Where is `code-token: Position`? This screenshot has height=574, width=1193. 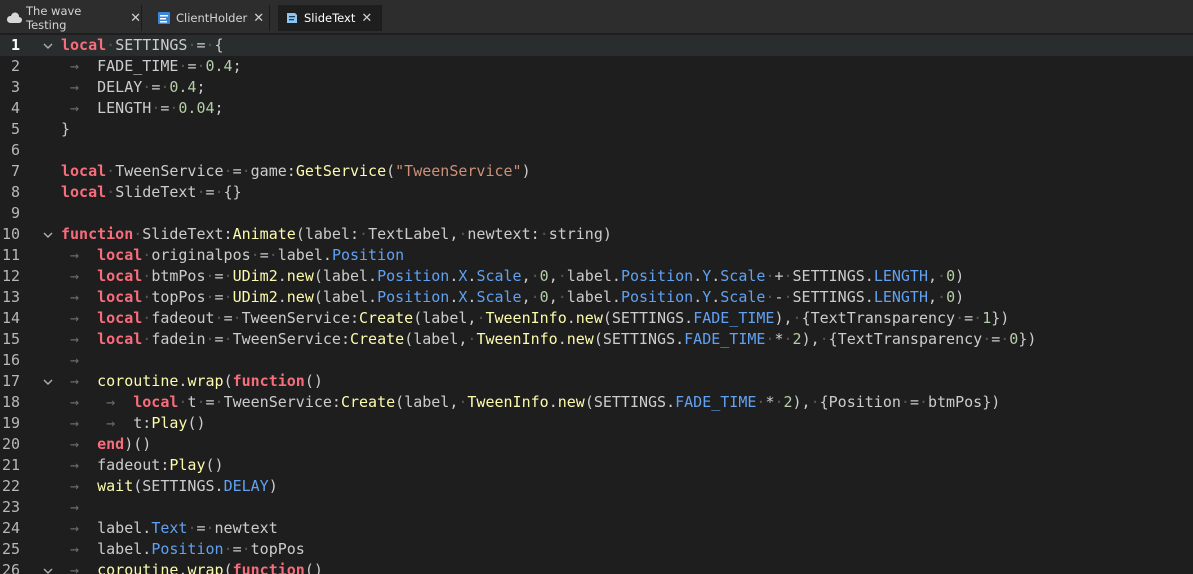 code-token: Position is located at coordinates (413, 297).